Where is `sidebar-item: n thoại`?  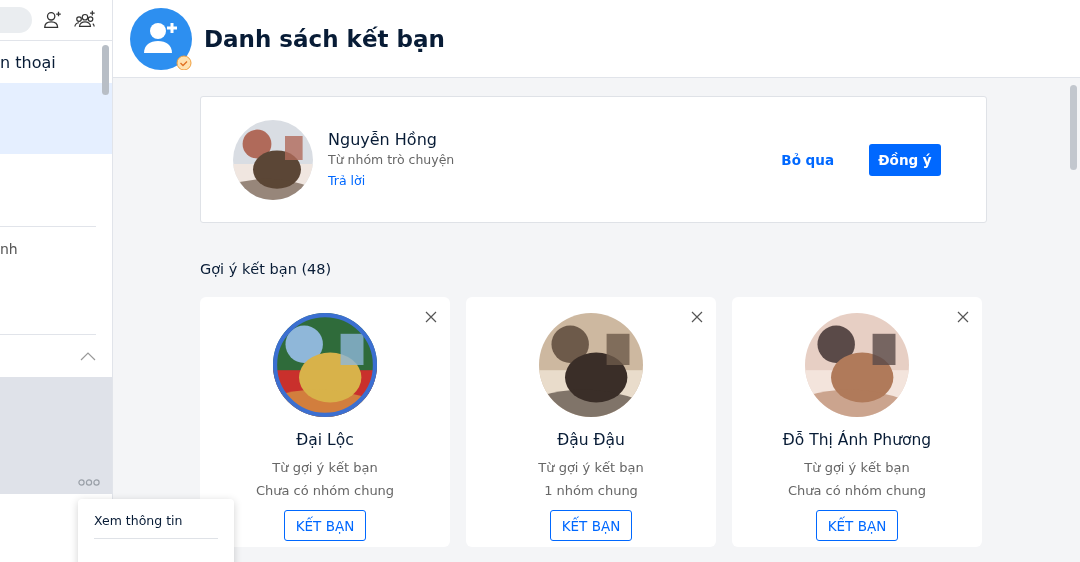 sidebar-item: n thoại is located at coordinates (56, 62).